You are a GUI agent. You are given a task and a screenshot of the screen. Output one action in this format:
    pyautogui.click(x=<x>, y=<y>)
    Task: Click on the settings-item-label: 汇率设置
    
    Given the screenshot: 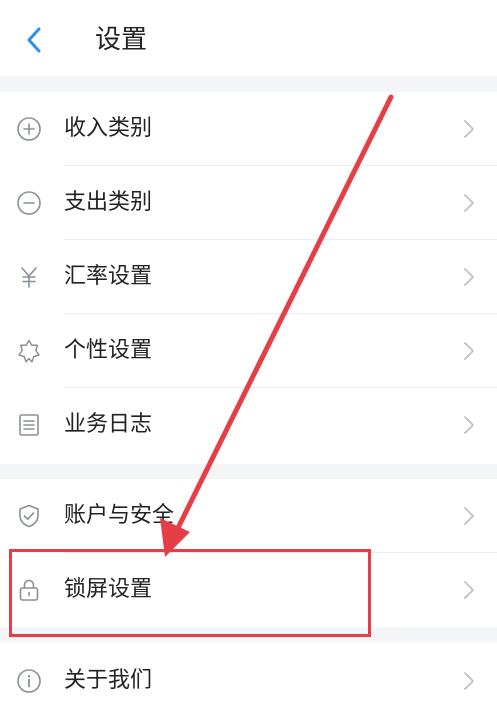 What is the action you would take?
    pyautogui.click(x=108, y=276)
    